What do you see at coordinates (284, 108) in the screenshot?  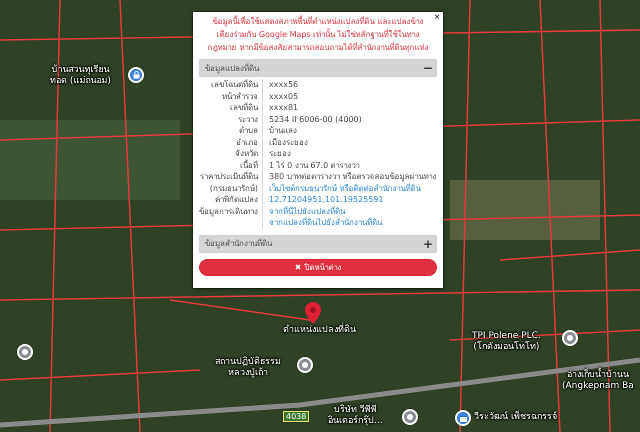 I see `field-value: xxxx81` at bounding box center [284, 108].